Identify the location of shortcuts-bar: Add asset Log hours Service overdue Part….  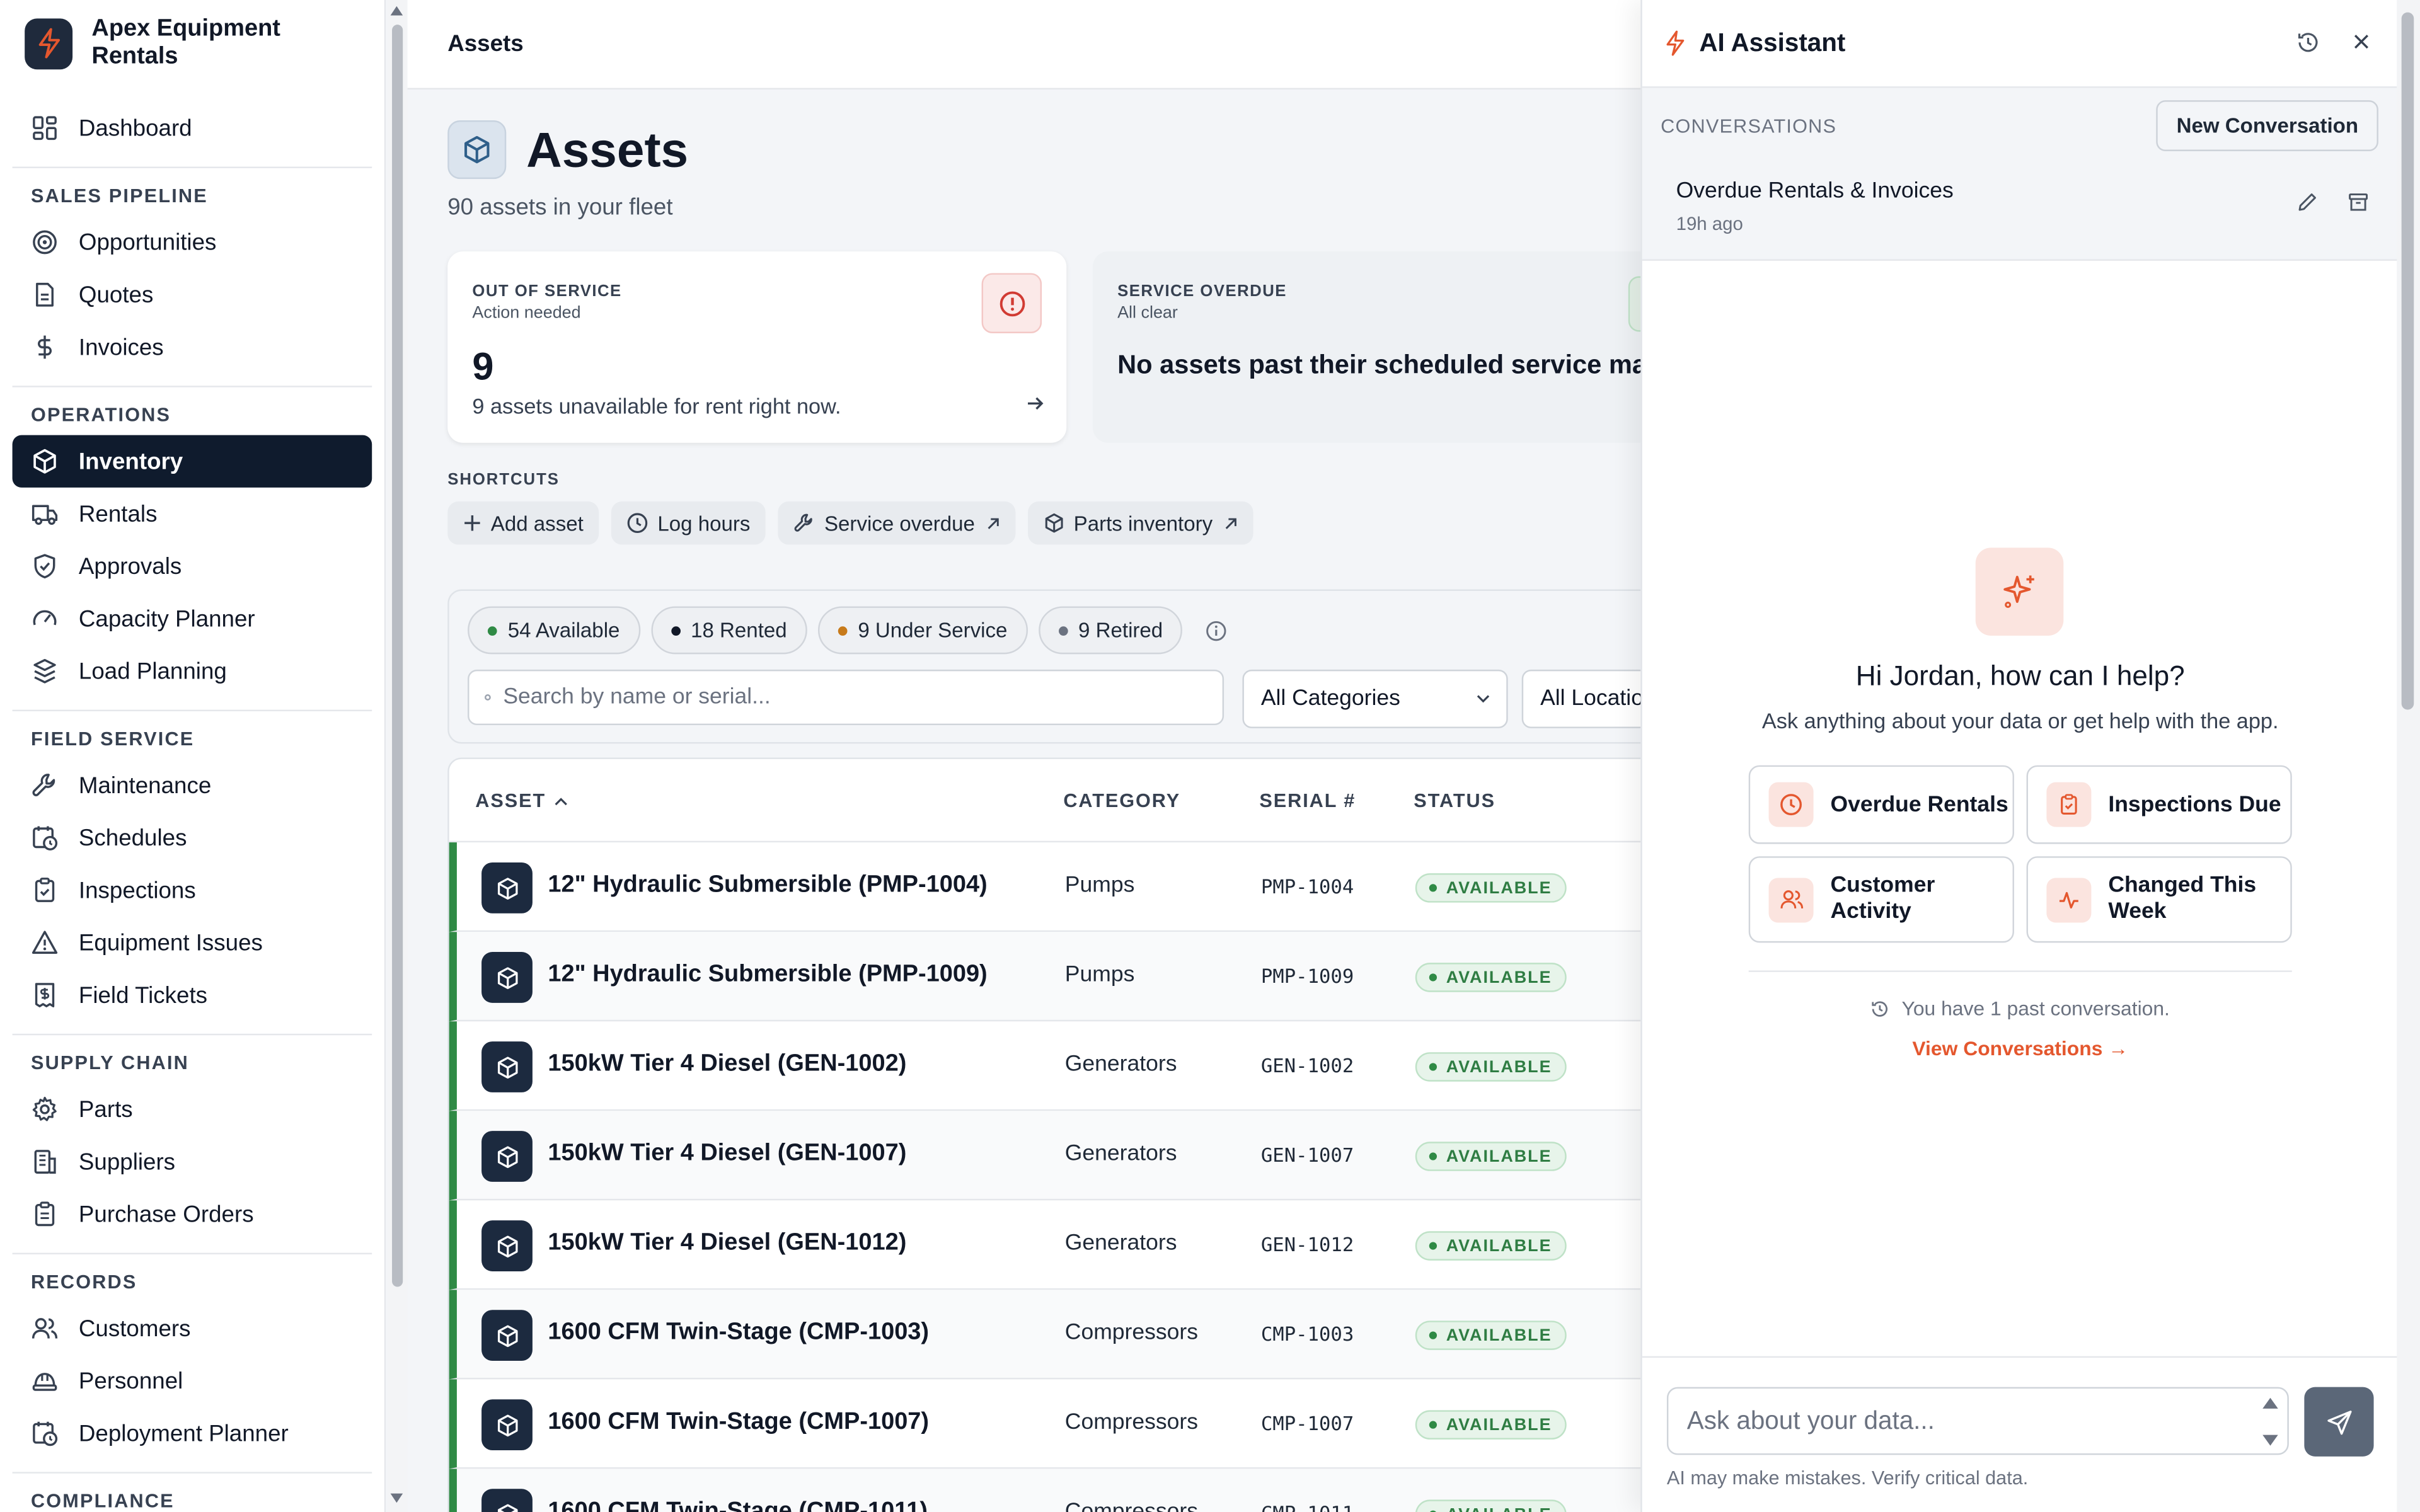
(850, 523).